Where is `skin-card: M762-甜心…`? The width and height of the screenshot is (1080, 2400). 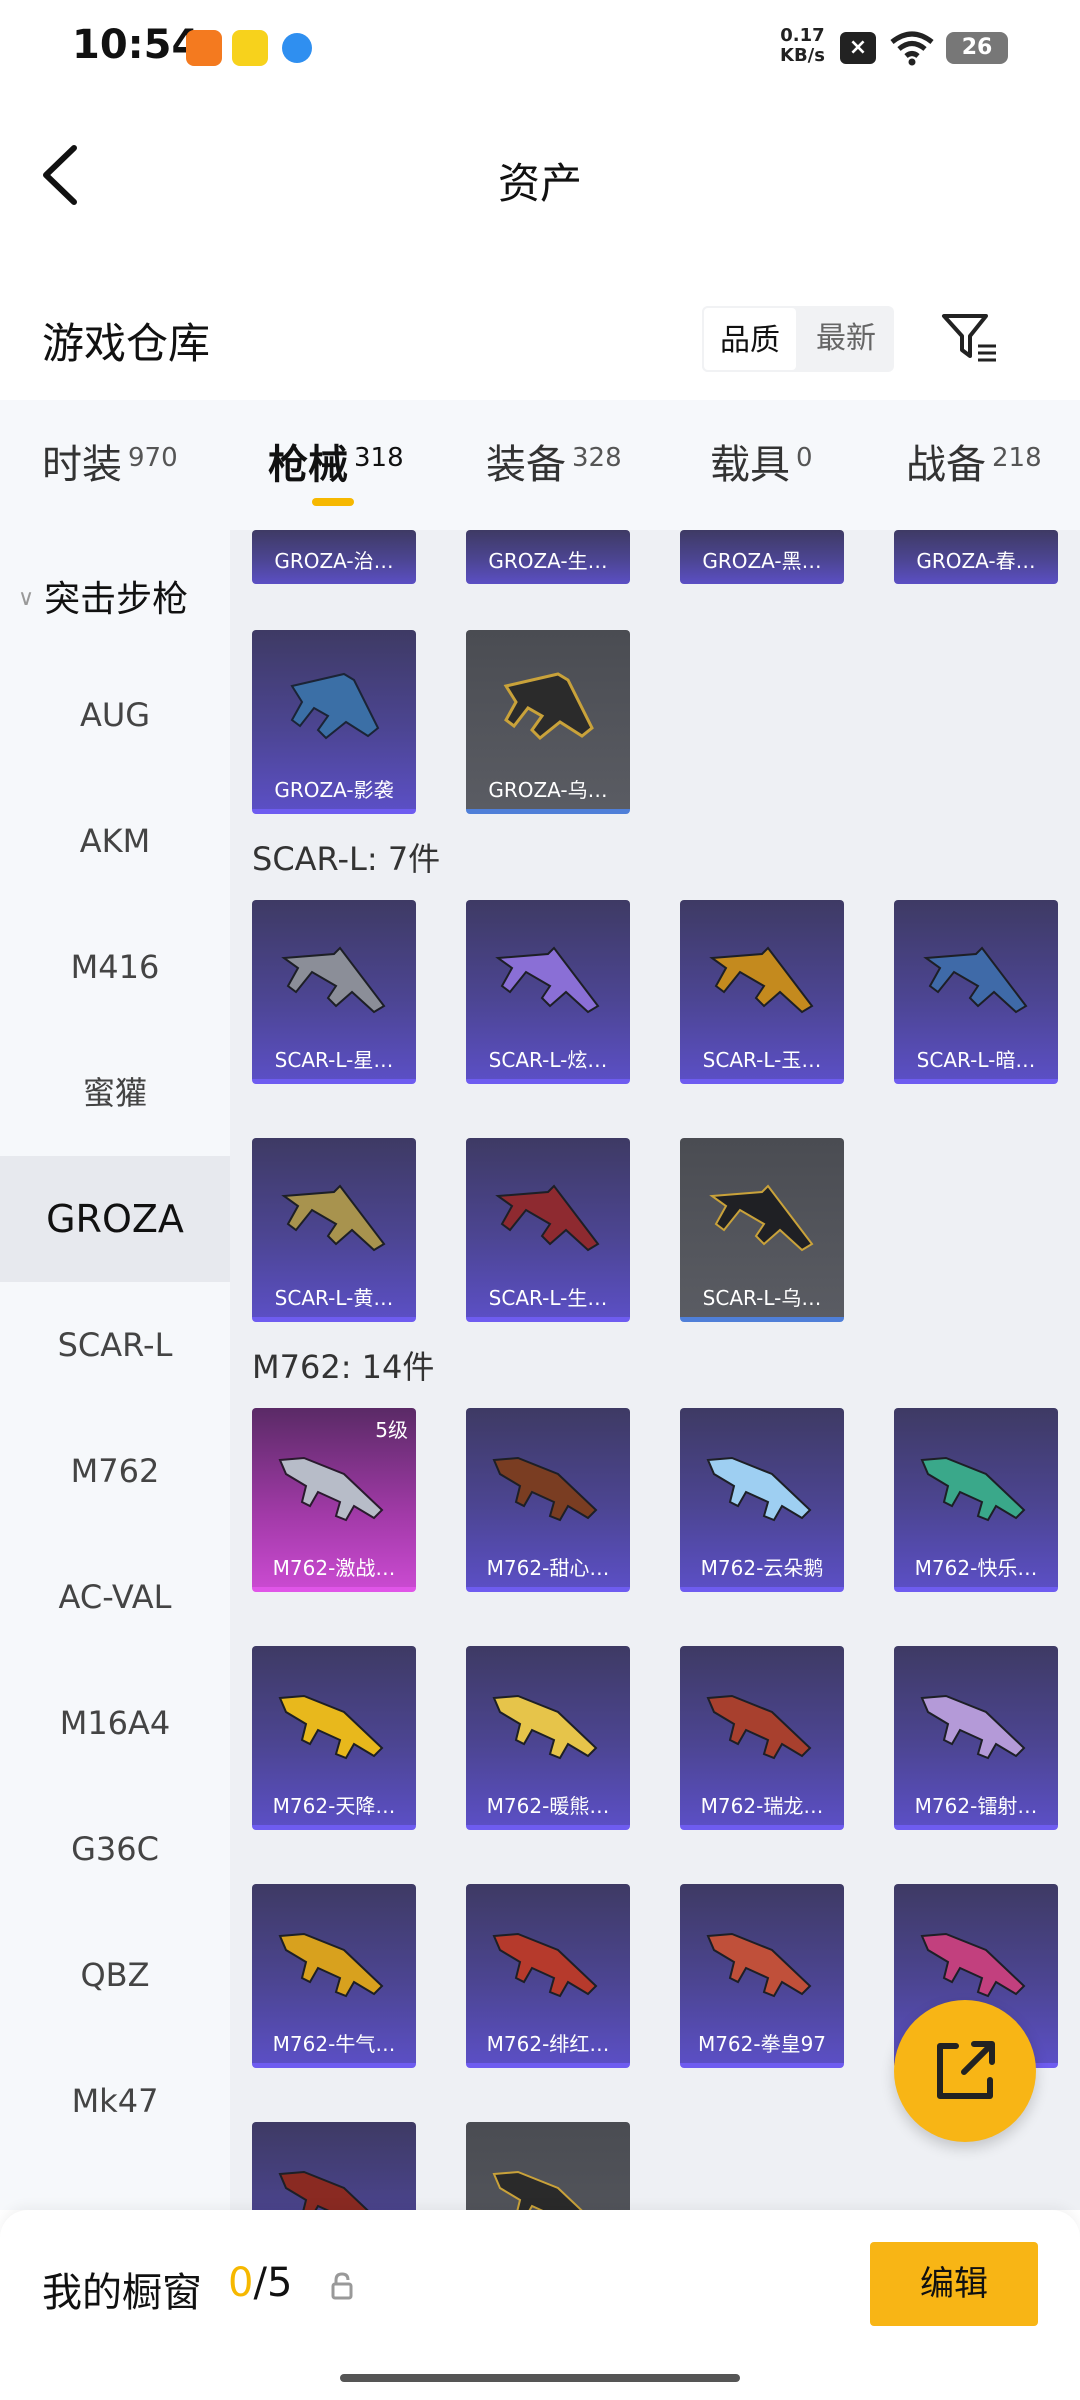 skin-card: M762-甜心… is located at coordinates (548, 1500).